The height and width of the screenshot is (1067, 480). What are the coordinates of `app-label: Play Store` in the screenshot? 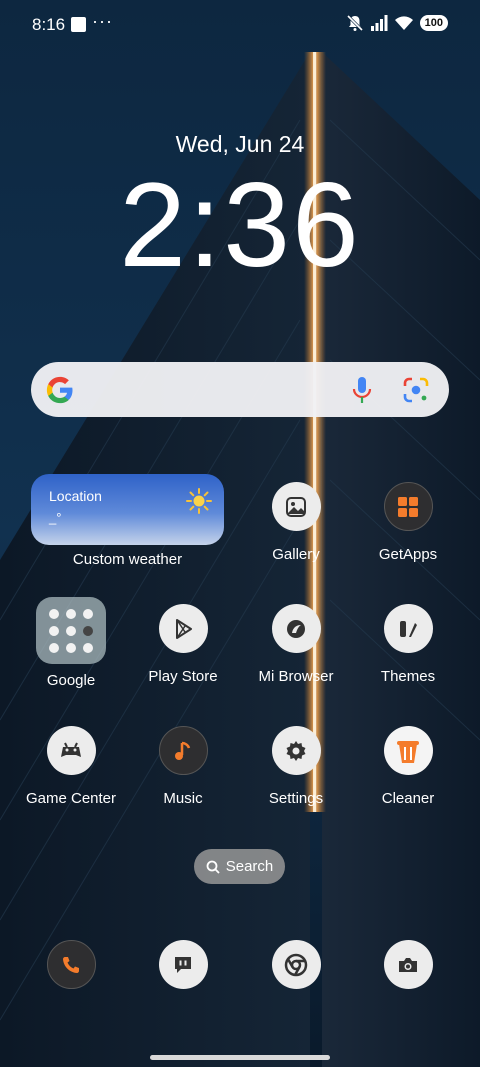 It's located at (183, 676).